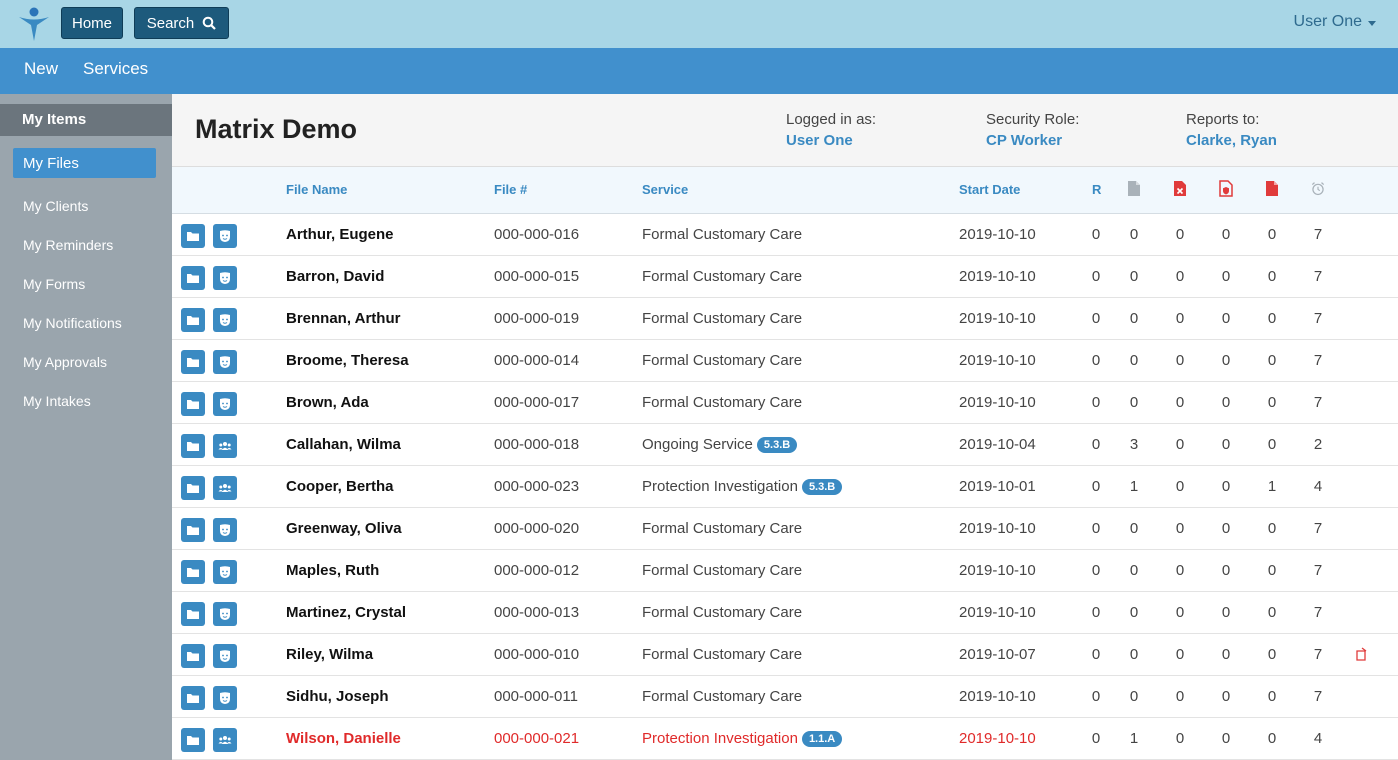  What do you see at coordinates (822, 487) in the screenshot?
I see `service-code-badge: 5.3.B` at bounding box center [822, 487].